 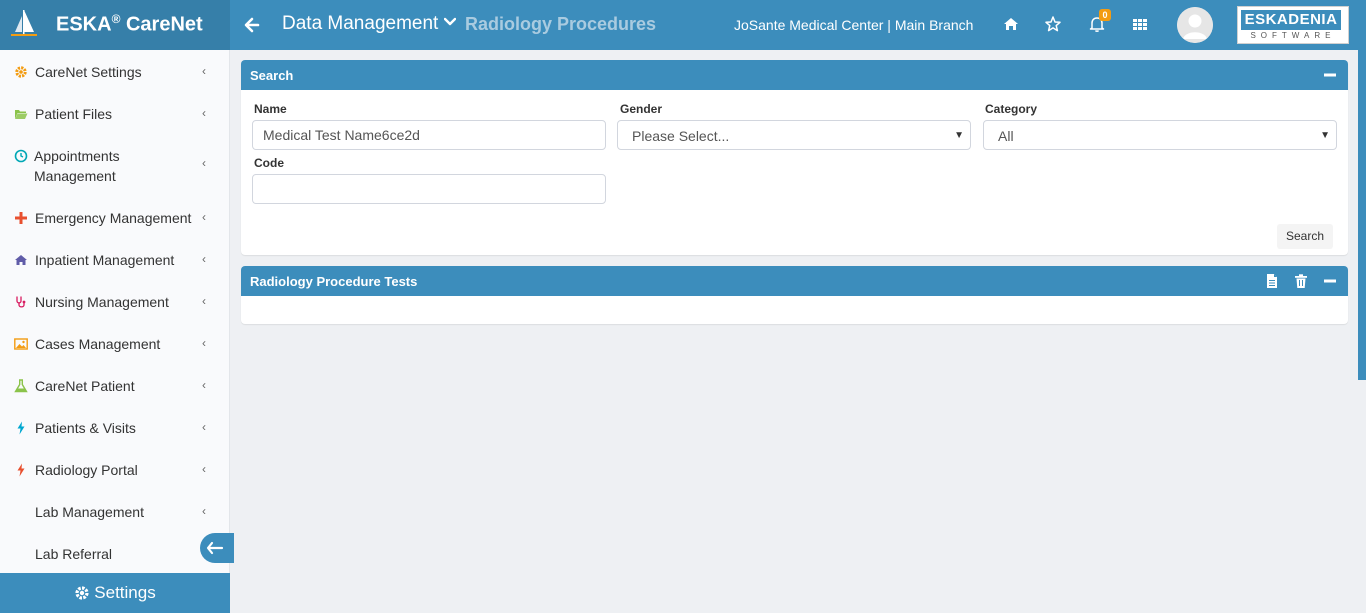 What do you see at coordinates (1272, 281) in the screenshot?
I see `document-icon` at bounding box center [1272, 281].